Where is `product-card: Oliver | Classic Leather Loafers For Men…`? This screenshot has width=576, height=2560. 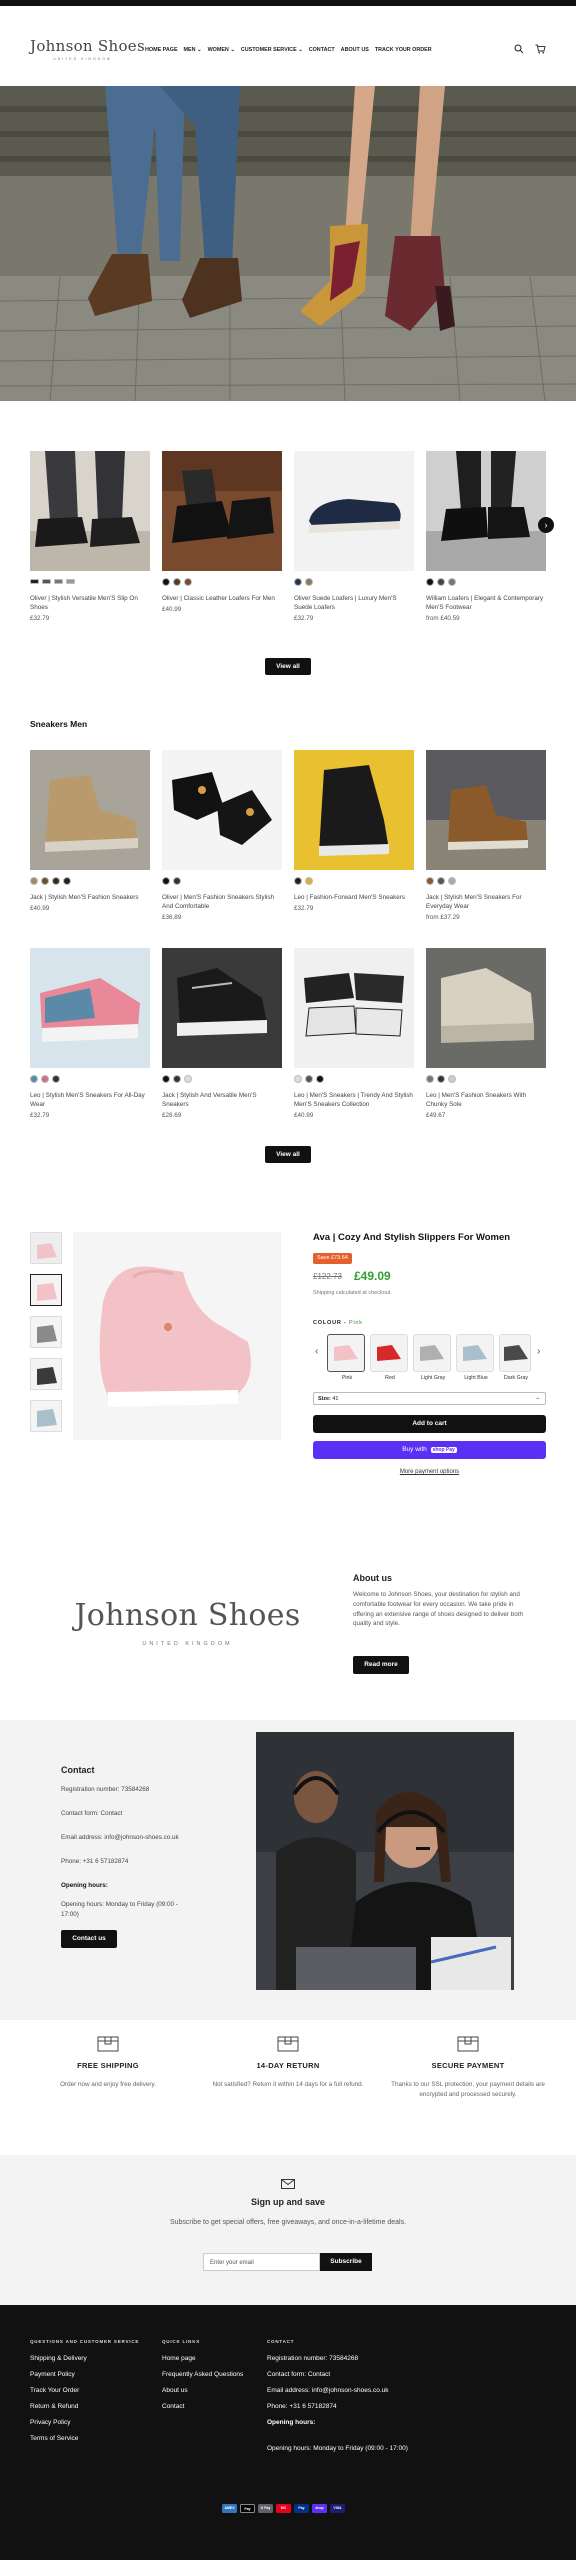
product-card: Oliver | Classic Leather Loafers For Men… is located at coordinates (222, 533).